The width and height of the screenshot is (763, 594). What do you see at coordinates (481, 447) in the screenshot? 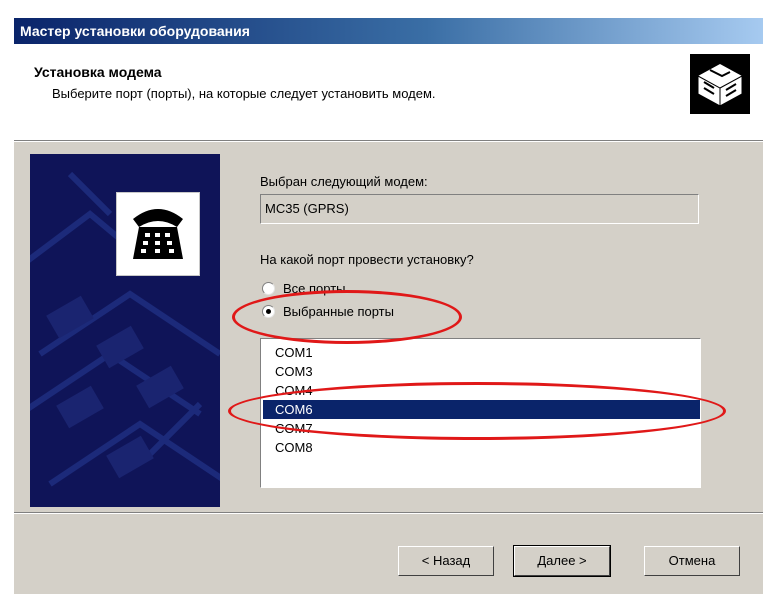
I see `list-item-port: COM8` at bounding box center [481, 447].